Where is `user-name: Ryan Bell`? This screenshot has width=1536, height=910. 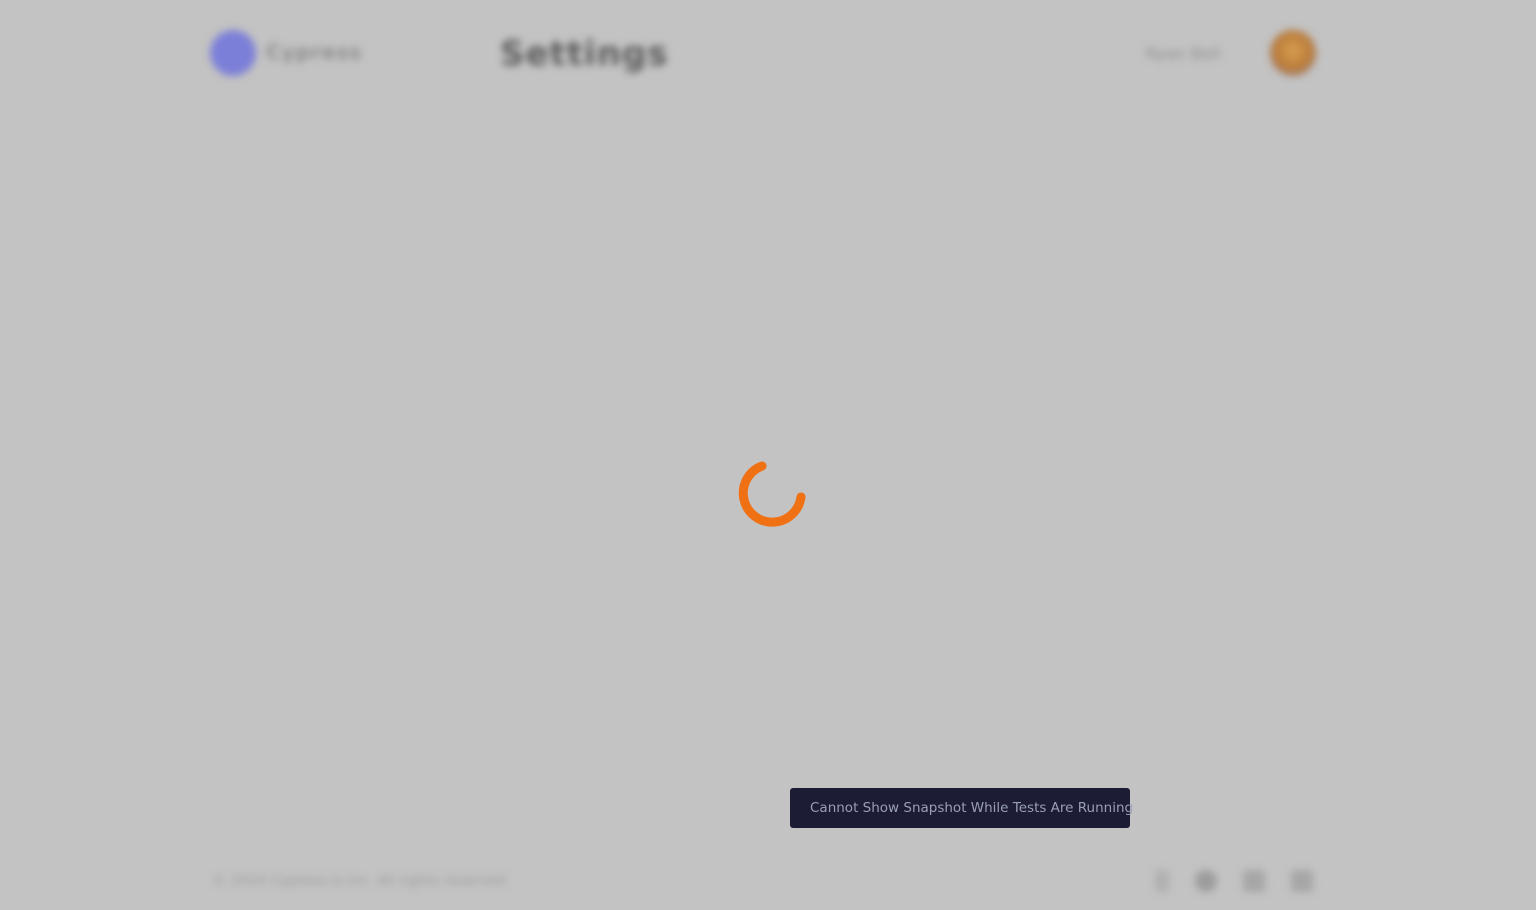
user-name: Ryan Bell is located at coordinates (1183, 53).